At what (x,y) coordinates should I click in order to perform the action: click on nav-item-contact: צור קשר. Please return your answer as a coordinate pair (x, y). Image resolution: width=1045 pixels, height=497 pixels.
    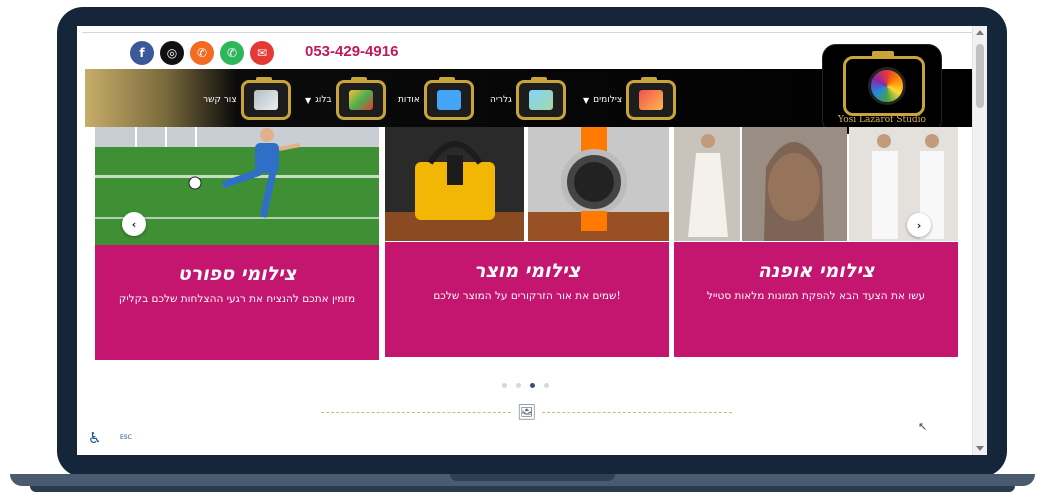
    Looking at the image, I should click on (247, 98).